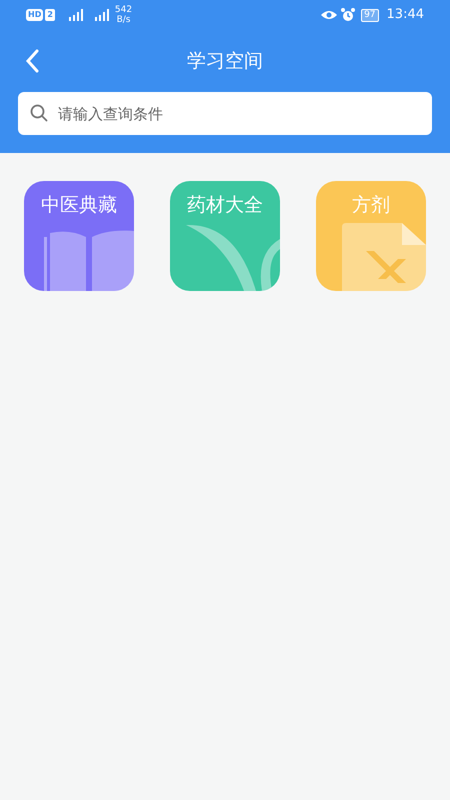  I want to click on page-title: 学习空间, so click(225, 61).